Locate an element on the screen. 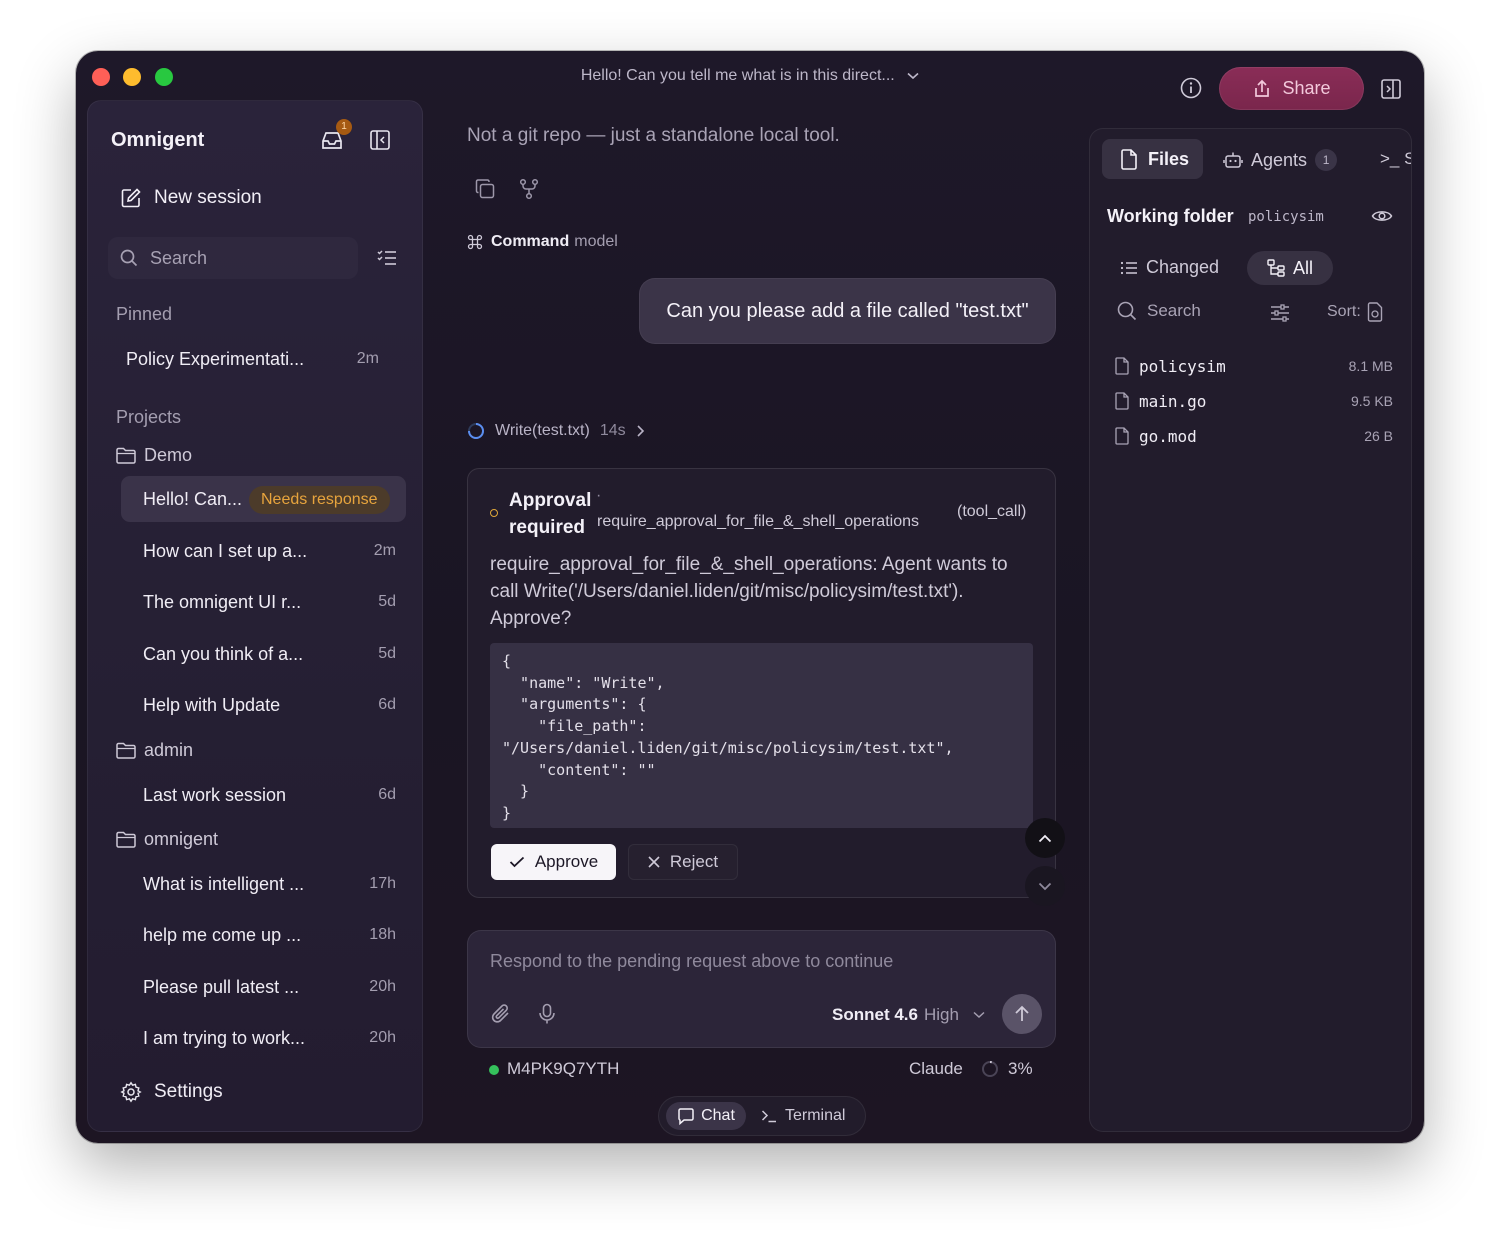 Image resolution: width=1500 pixels, height=1244 pixels. session-item: What is intelligent ... 17h is located at coordinates (263, 884).